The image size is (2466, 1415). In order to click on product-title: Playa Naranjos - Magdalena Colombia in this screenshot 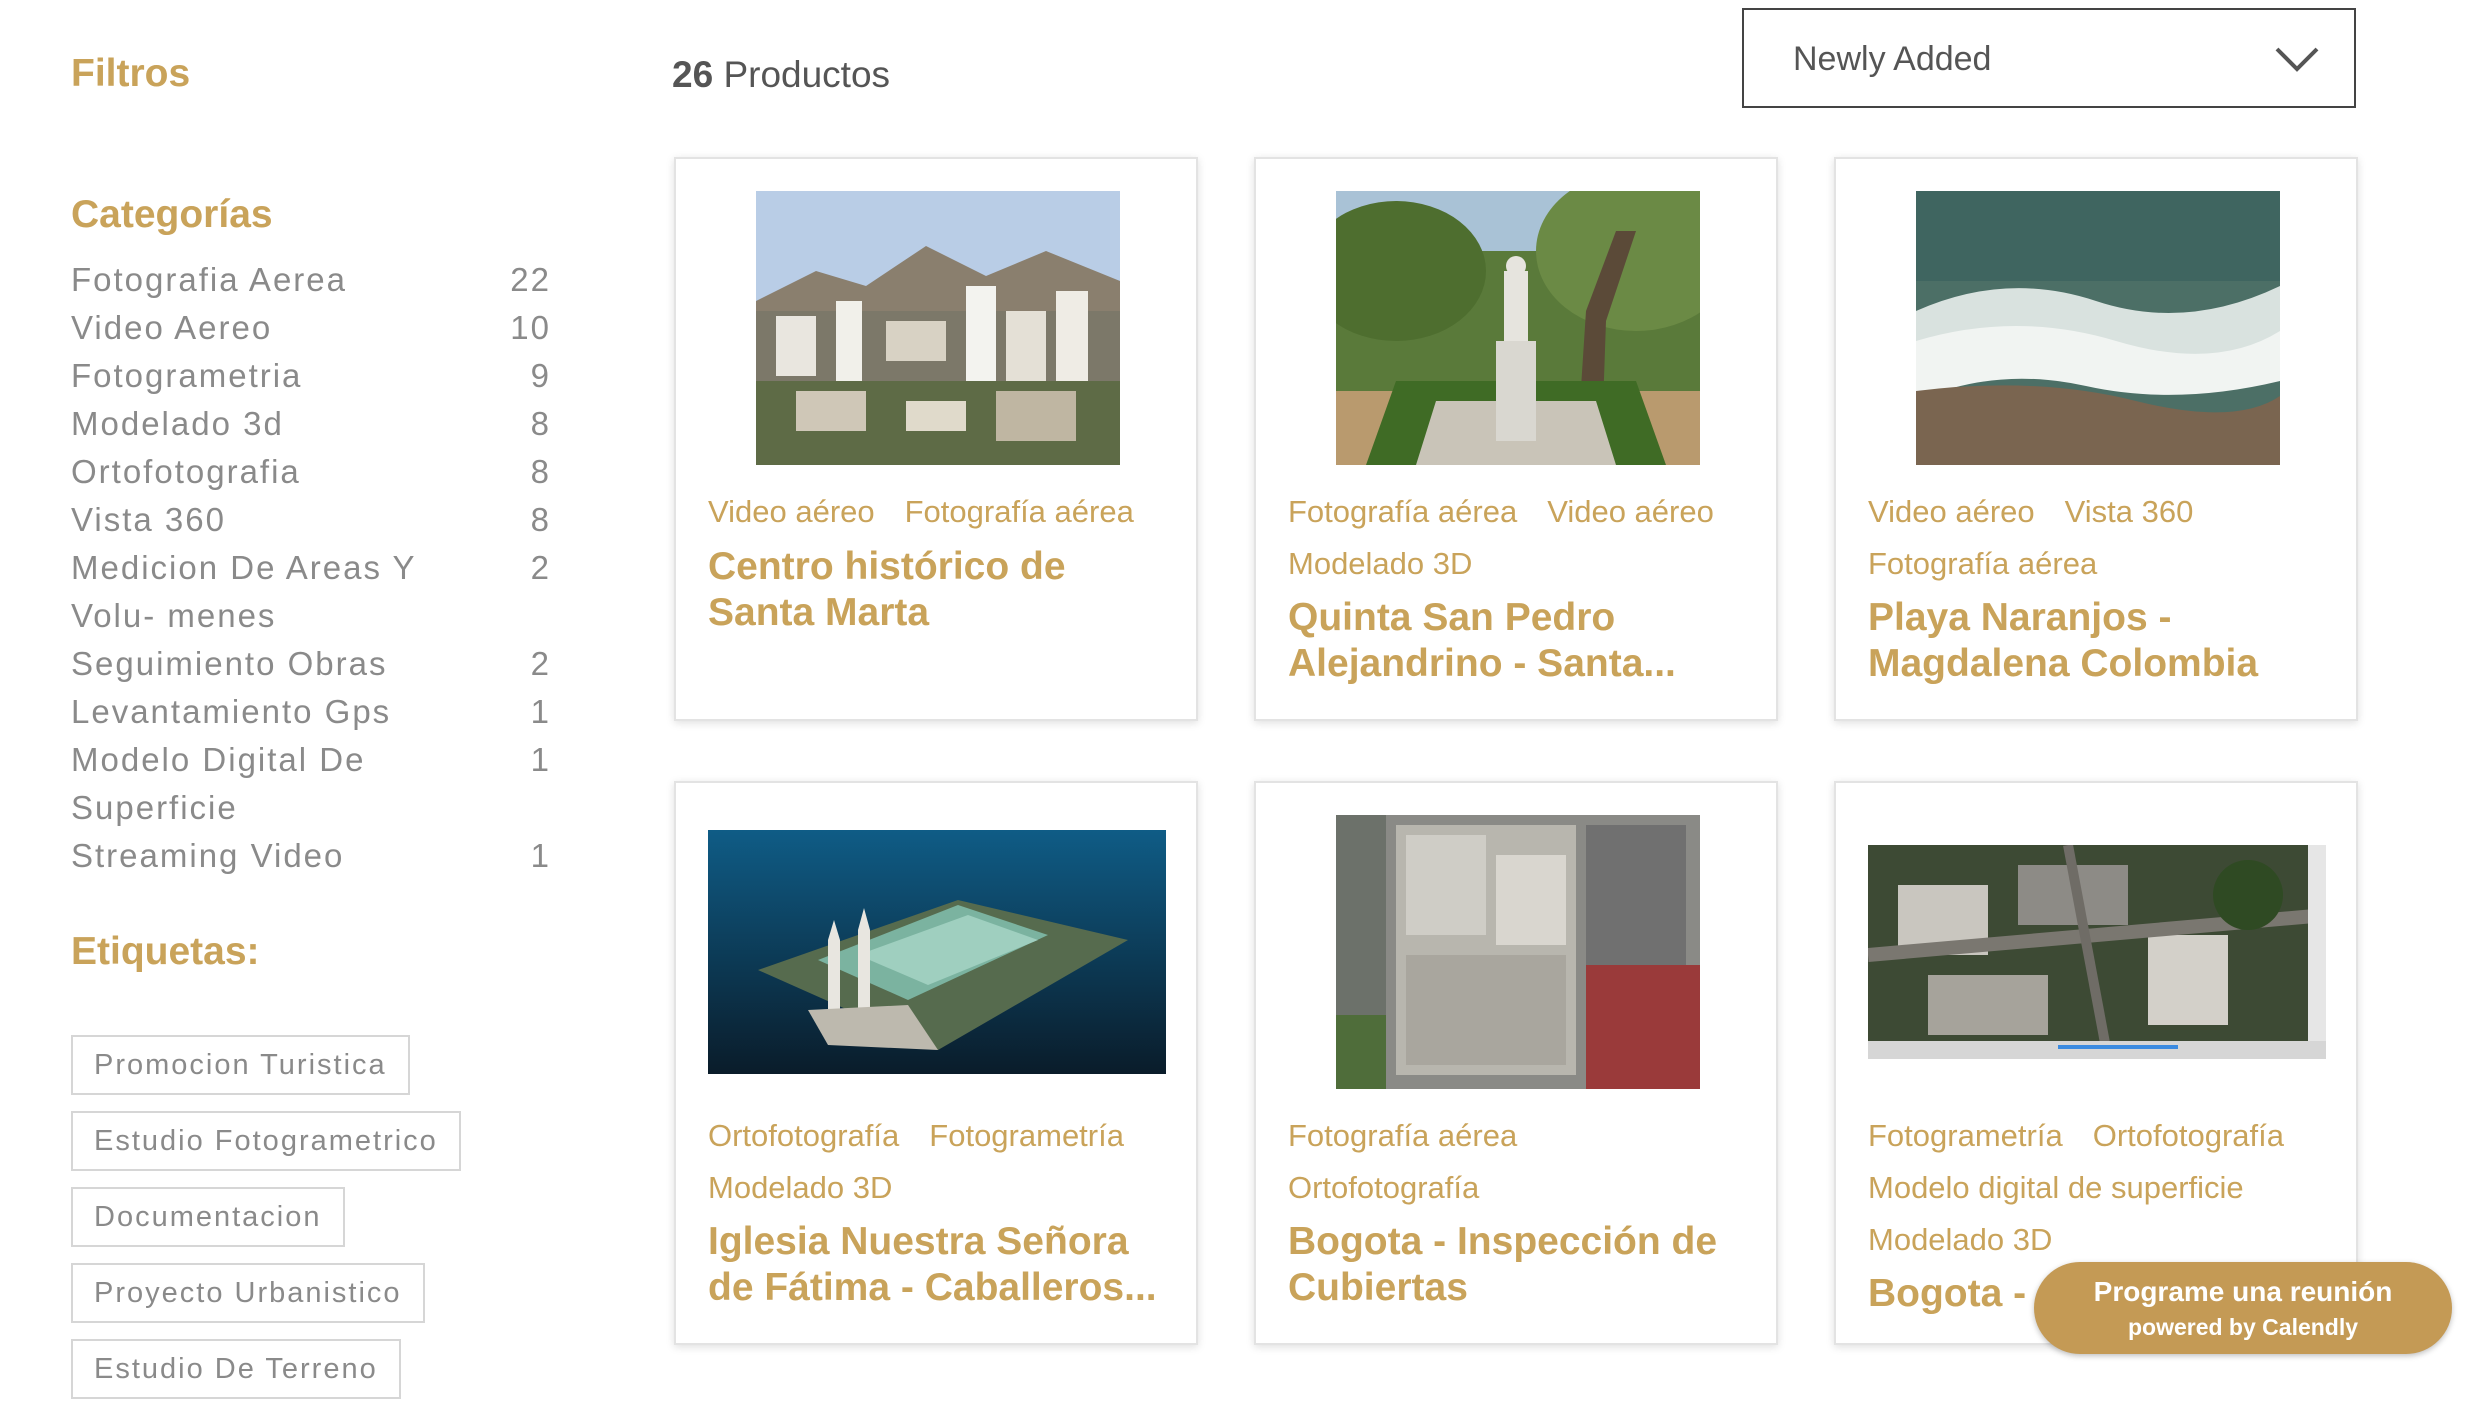, I will do `click(2103, 641)`.